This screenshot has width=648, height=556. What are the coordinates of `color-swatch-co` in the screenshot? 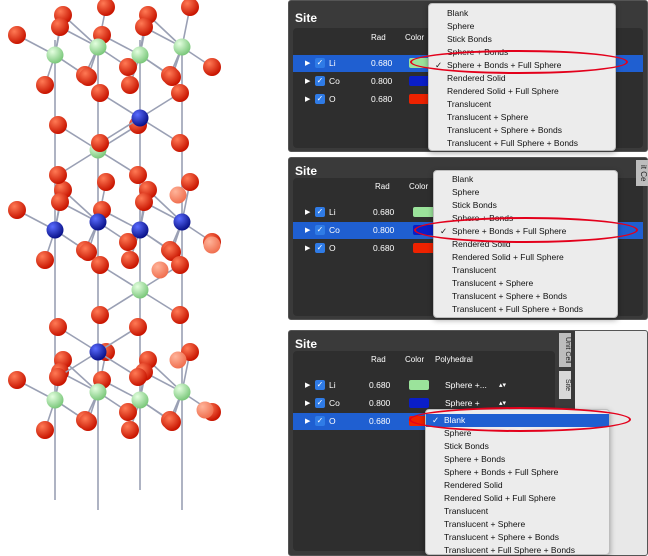 It's located at (419, 403).